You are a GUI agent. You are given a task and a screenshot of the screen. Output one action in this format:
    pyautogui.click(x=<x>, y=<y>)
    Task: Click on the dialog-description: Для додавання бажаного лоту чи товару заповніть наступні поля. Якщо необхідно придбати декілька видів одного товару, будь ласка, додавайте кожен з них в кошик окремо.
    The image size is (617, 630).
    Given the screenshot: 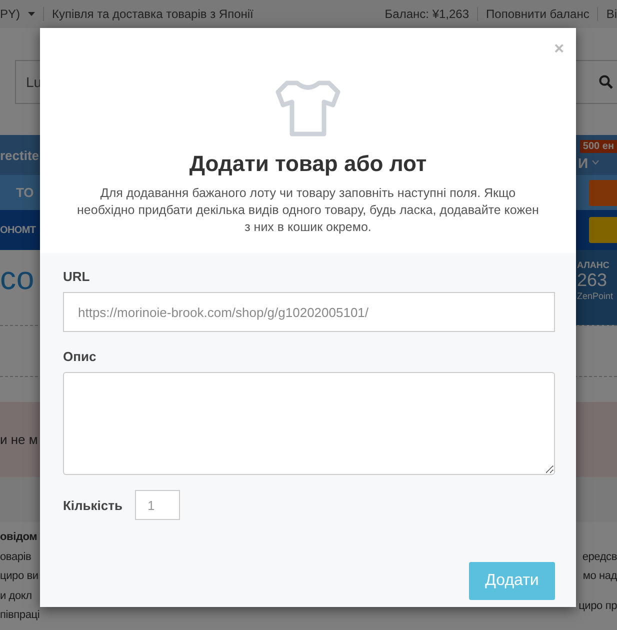 What is the action you would take?
    pyautogui.click(x=308, y=210)
    